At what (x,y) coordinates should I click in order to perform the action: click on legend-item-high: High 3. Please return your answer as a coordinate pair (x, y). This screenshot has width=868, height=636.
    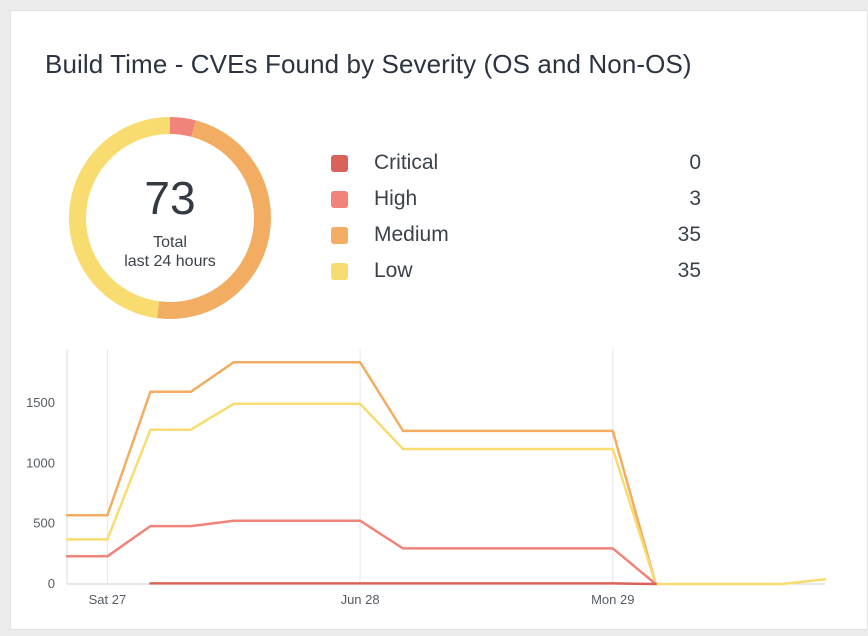
    Looking at the image, I should click on (515, 199).